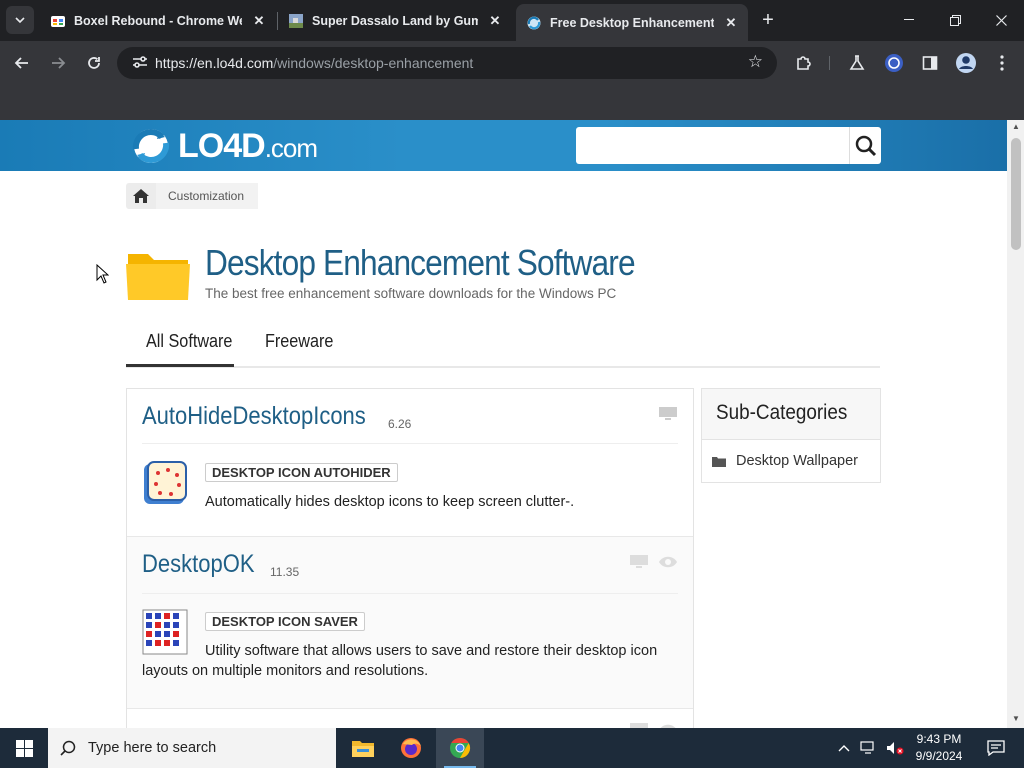 This screenshot has width=1024, height=768. What do you see at coordinates (254, 416) in the screenshot?
I see `software-name-link: AutoHideDesktopIcons` at bounding box center [254, 416].